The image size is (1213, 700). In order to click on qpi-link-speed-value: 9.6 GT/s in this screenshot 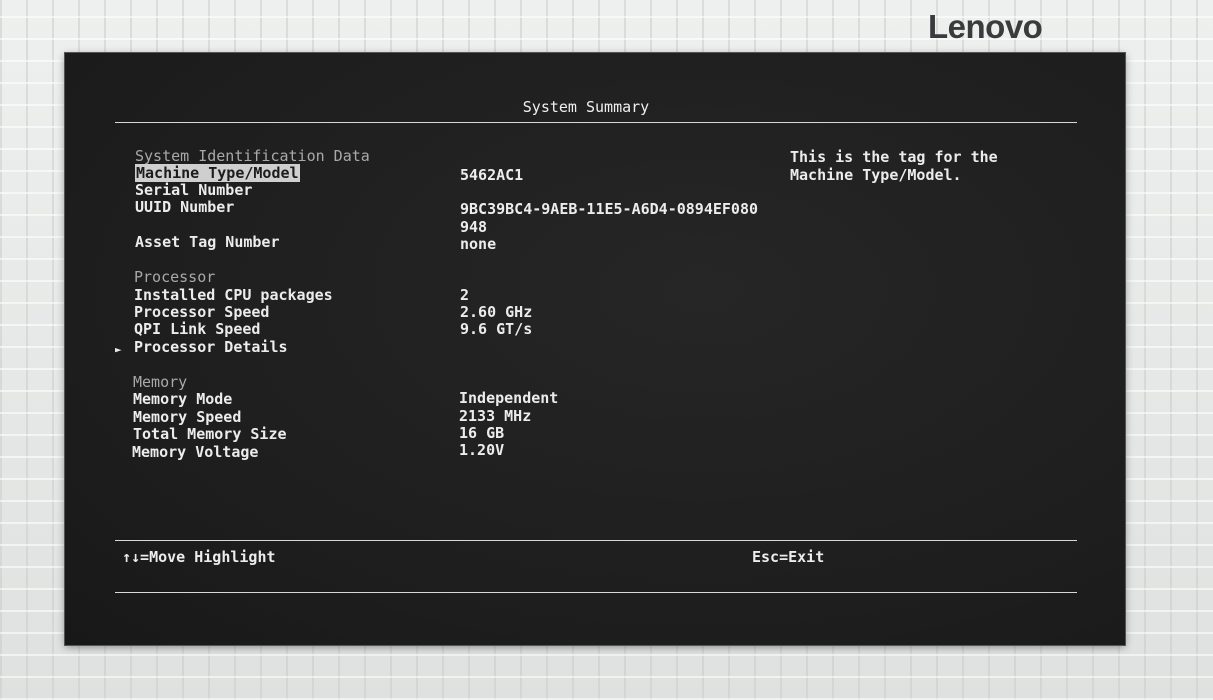, I will do `click(496, 329)`.